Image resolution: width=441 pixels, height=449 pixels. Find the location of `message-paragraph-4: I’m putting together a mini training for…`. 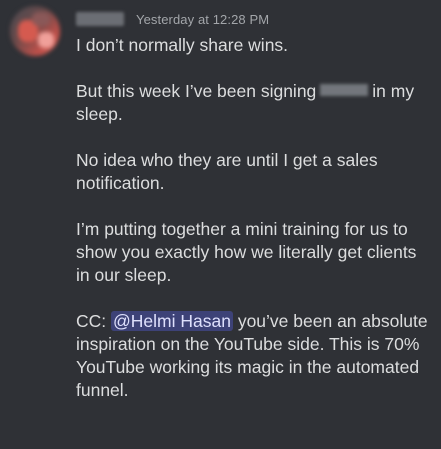

message-paragraph-4: I’m putting together a mini training for… is located at coordinates (246, 252).